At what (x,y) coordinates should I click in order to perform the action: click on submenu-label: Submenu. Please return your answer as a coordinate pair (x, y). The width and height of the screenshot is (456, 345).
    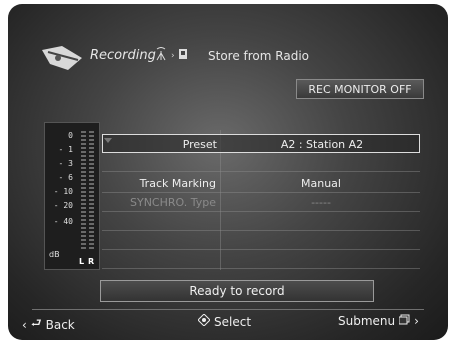
    Looking at the image, I should click on (367, 321).